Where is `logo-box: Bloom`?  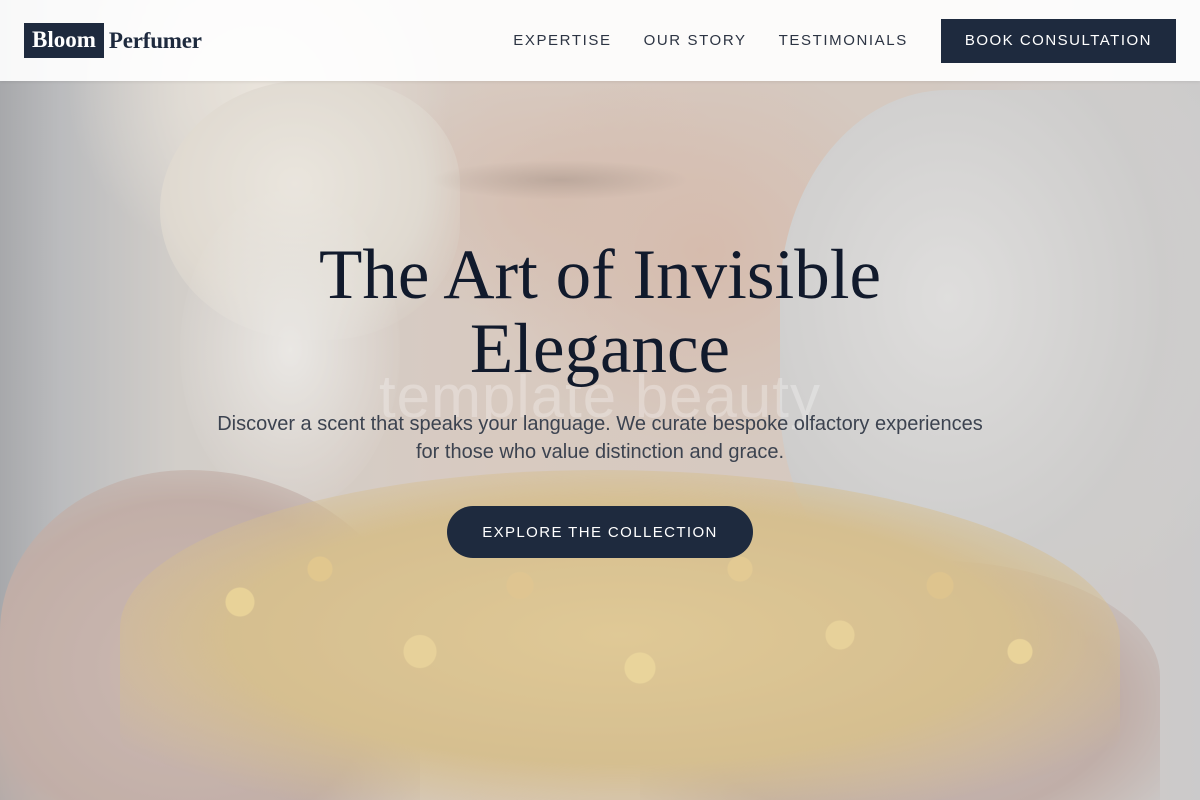 logo-box: Bloom is located at coordinates (64, 40).